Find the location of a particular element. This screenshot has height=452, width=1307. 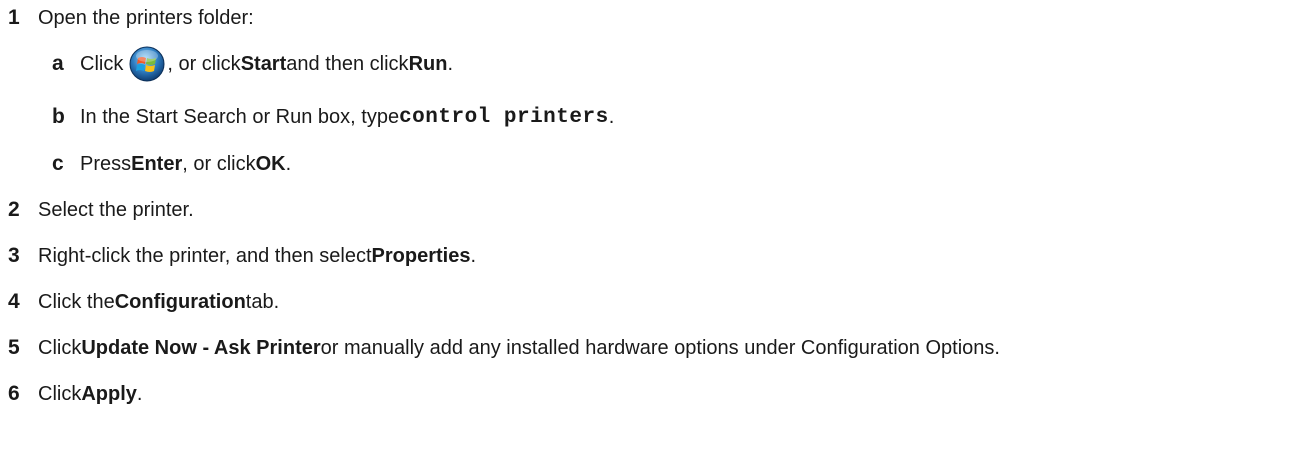

substep-text-mid2: and then click is located at coordinates (347, 63).